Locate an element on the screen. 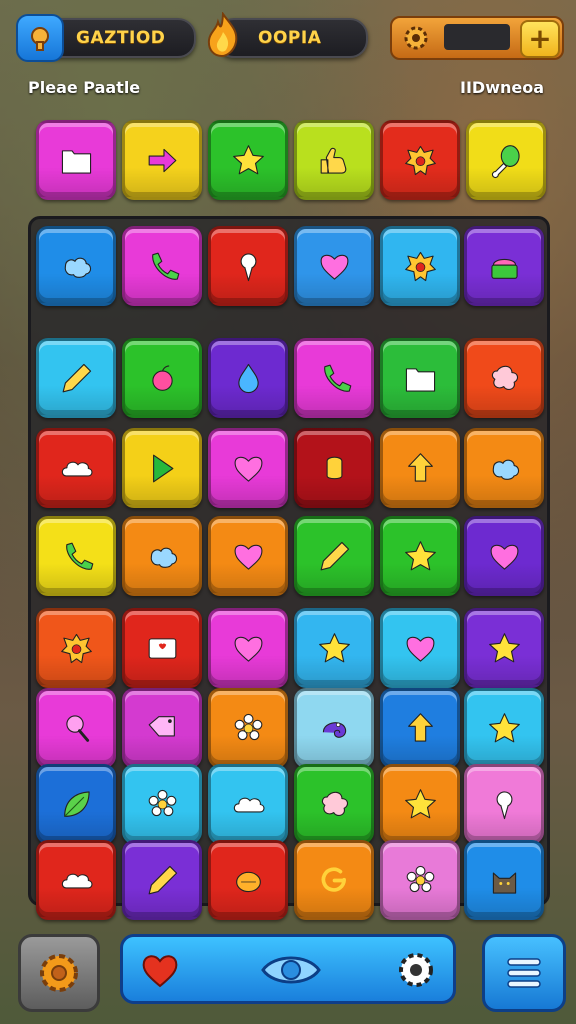 The width and height of the screenshot is (576, 1024). cake-icon is located at coordinates (504, 268).